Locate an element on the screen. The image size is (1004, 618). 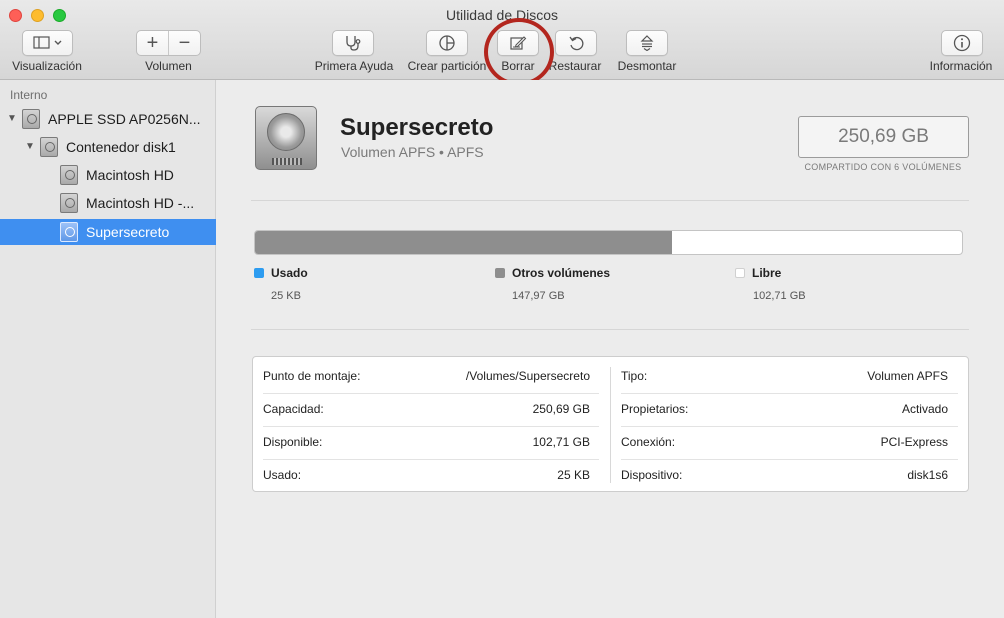
first-aid-button is located at coordinates (353, 43).